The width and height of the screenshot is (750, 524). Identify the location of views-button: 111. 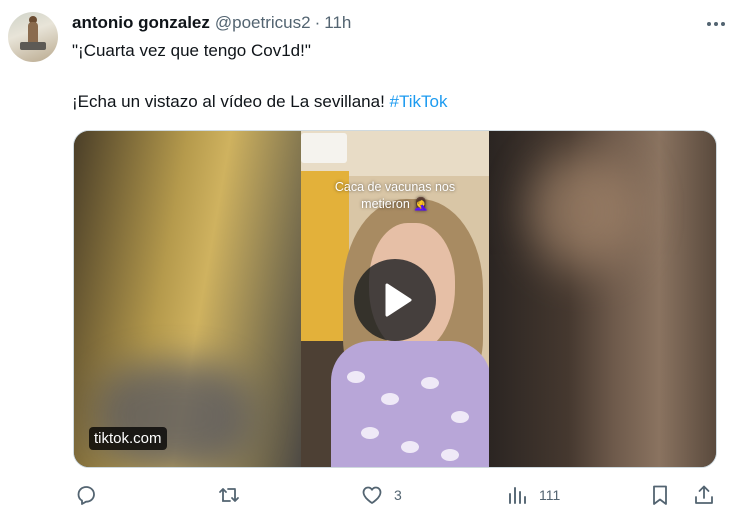
(532, 495).